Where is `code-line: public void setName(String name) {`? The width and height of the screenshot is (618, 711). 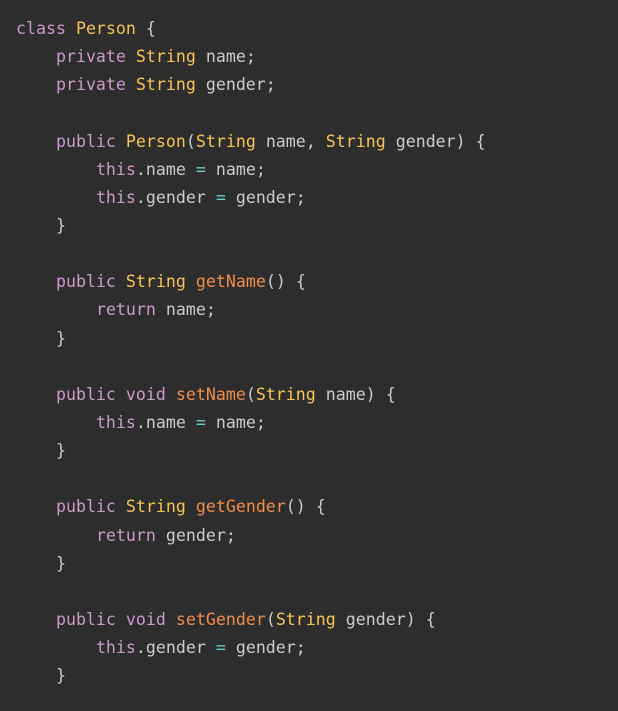
code-line: public void setName(String name) { is located at coordinates (251, 395).